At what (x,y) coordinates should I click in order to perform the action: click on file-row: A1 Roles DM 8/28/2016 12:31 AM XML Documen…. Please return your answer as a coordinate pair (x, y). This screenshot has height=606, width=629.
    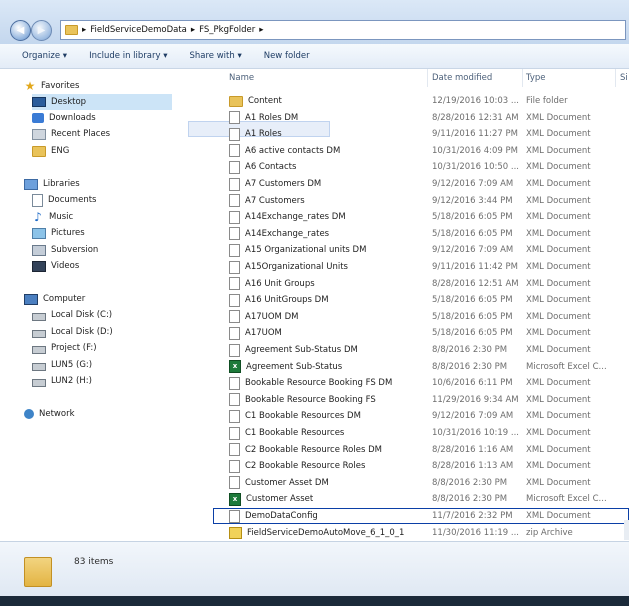
    Looking at the image, I should click on (421, 118).